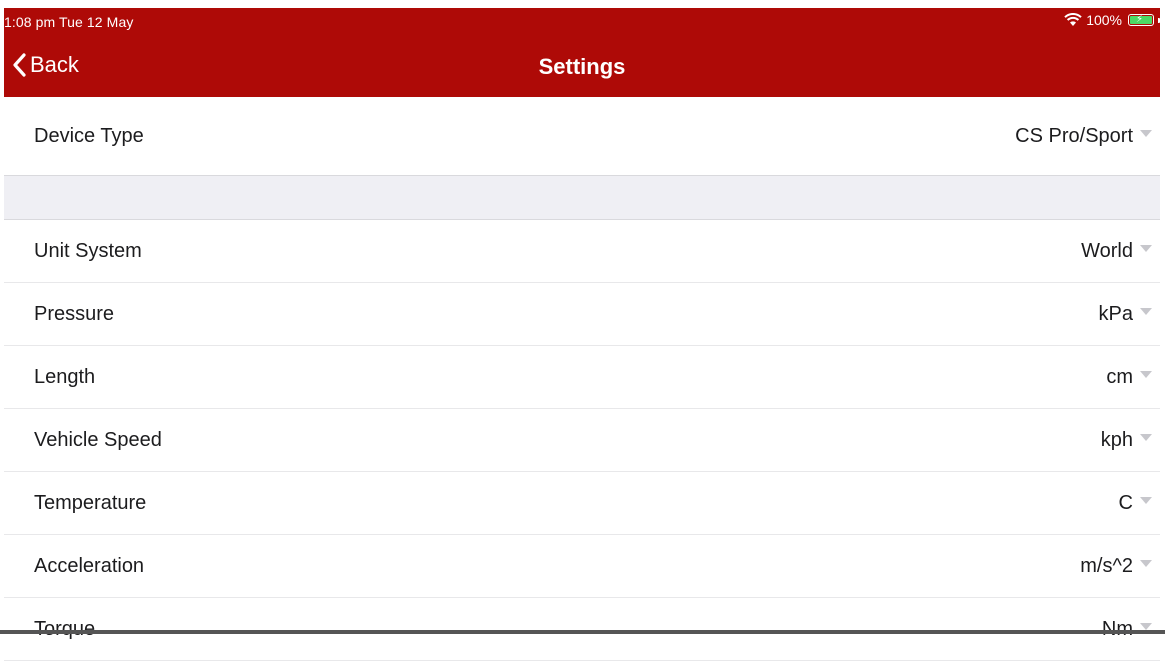 The image size is (1165, 661). I want to click on setting-row-vehicle-speed: Vehicle Speed kph, so click(582, 440).